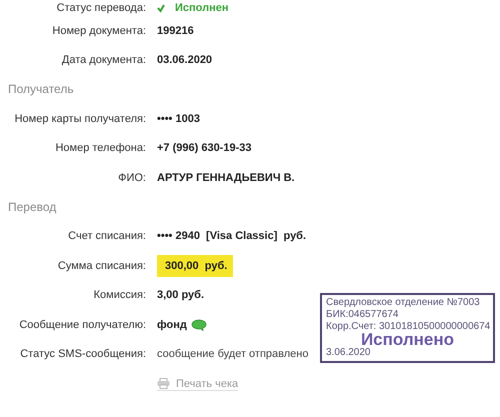 This screenshot has height=417, width=500. Describe the element at coordinates (195, 265) in the screenshot. I see `amount-value: 300,00 руб.` at that location.